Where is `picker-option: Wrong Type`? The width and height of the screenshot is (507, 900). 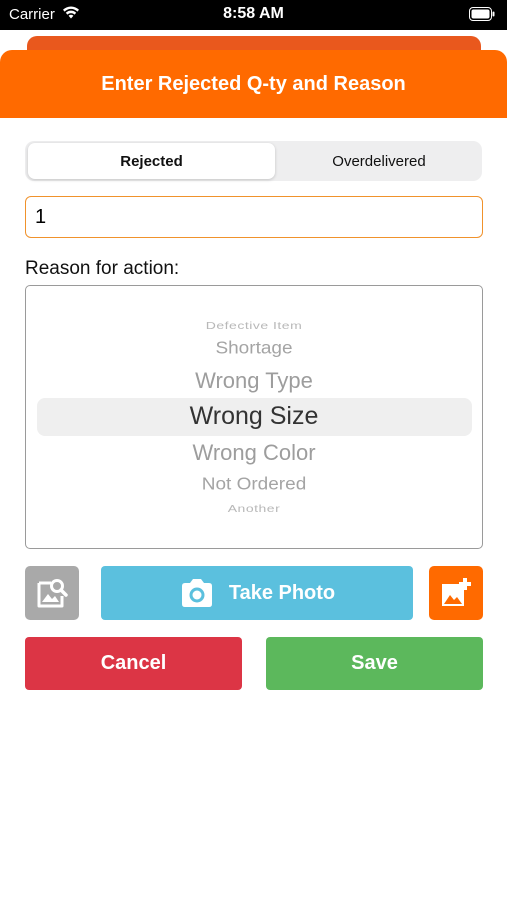 picker-option: Wrong Type is located at coordinates (254, 381).